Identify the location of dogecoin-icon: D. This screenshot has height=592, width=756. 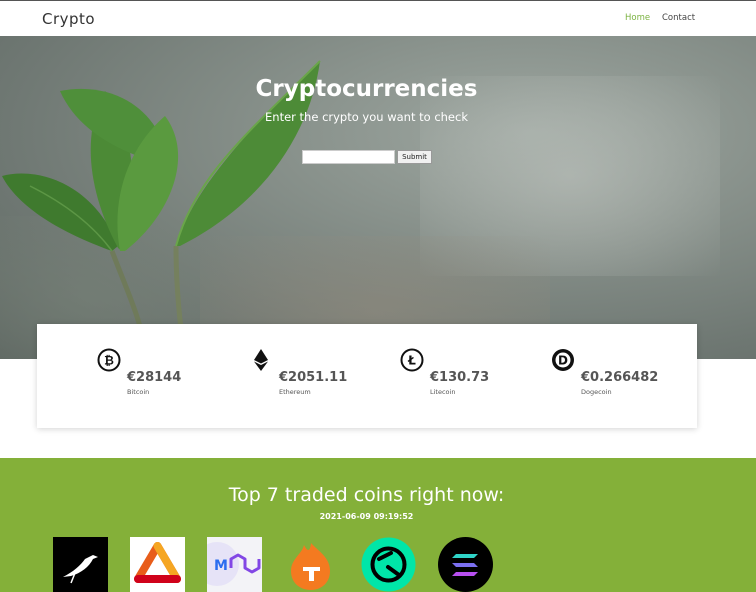
(563, 360).